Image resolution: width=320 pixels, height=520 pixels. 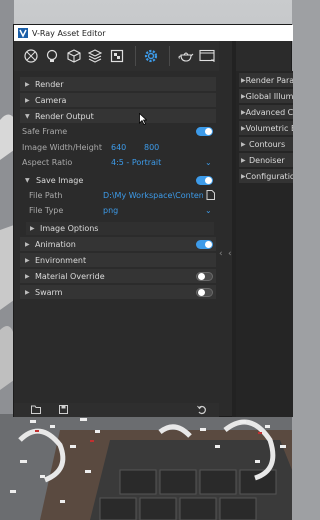 What do you see at coordinates (118, 180) in the screenshot?
I see `save-image-row: ▼ Save Image` at bounding box center [118, 180].